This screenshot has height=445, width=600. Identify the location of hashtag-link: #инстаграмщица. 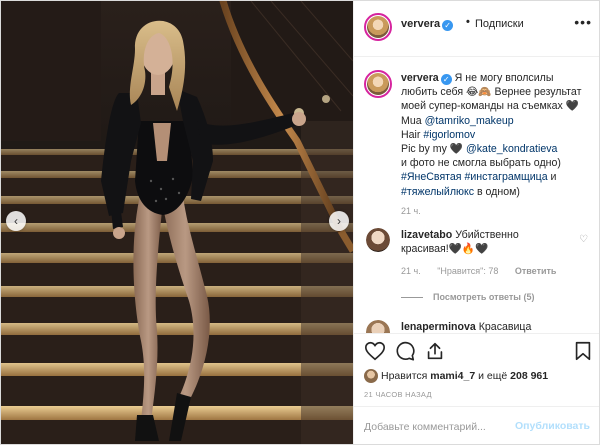
(506, 177).